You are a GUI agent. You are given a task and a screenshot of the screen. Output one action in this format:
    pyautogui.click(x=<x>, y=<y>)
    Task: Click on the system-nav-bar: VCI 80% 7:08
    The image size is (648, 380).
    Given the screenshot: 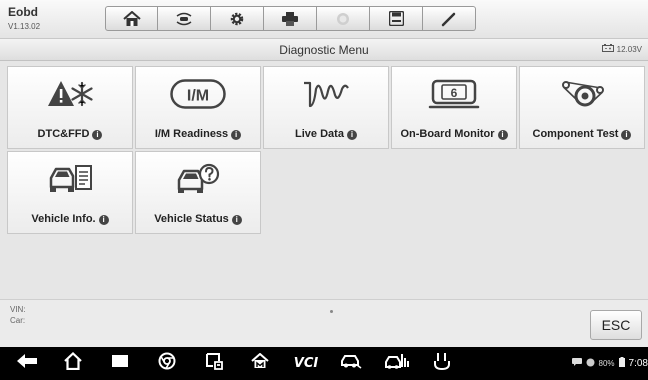 What is the action you would take?
    pyautogui.click(x=324, y=363)
    